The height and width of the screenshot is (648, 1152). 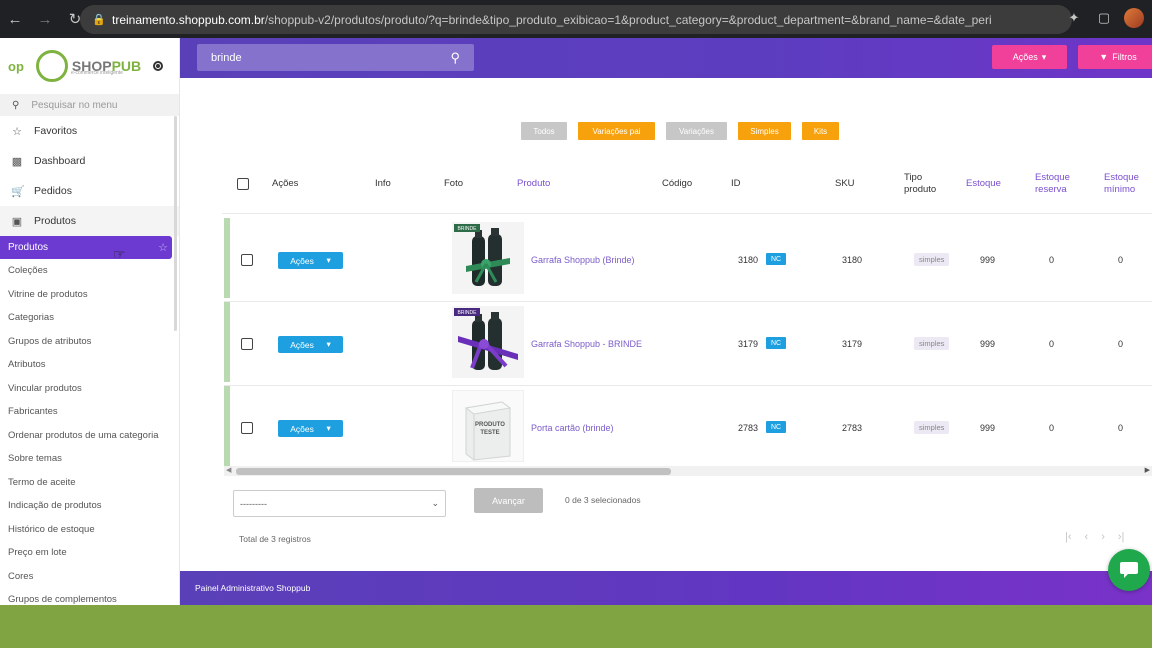 I want to click on next-page-icon: ›, so click(x=1103, y=537).